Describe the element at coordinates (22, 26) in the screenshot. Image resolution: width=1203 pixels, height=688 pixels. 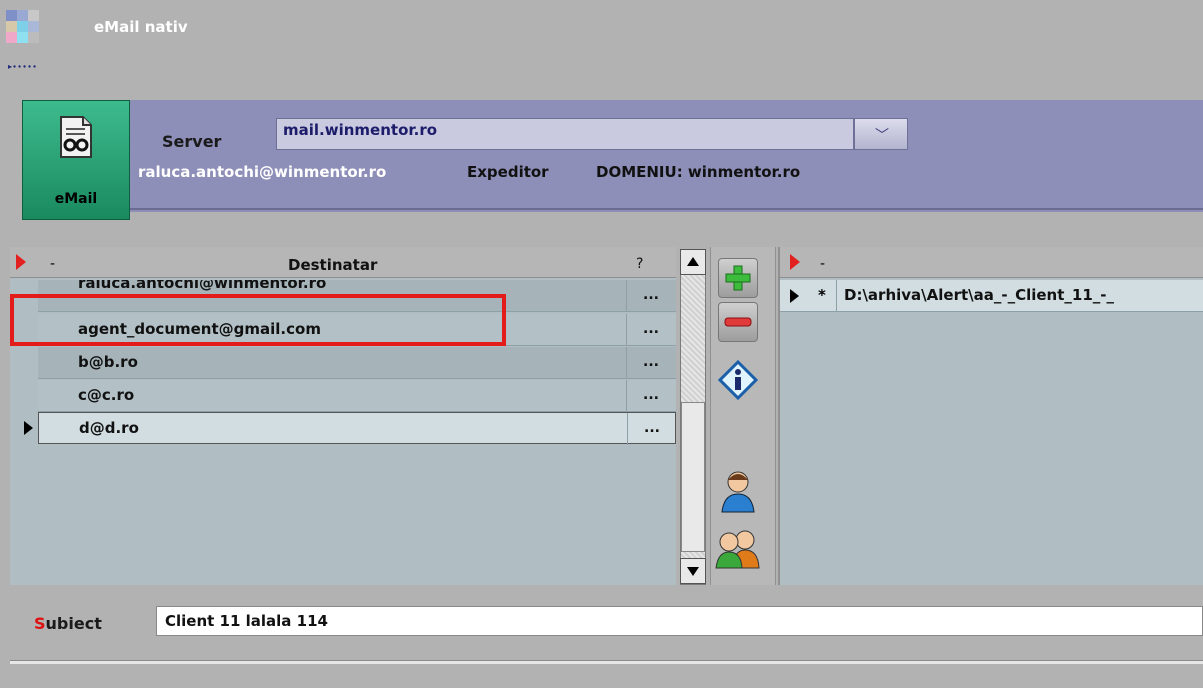
I see `app-logo-icon` at that location.